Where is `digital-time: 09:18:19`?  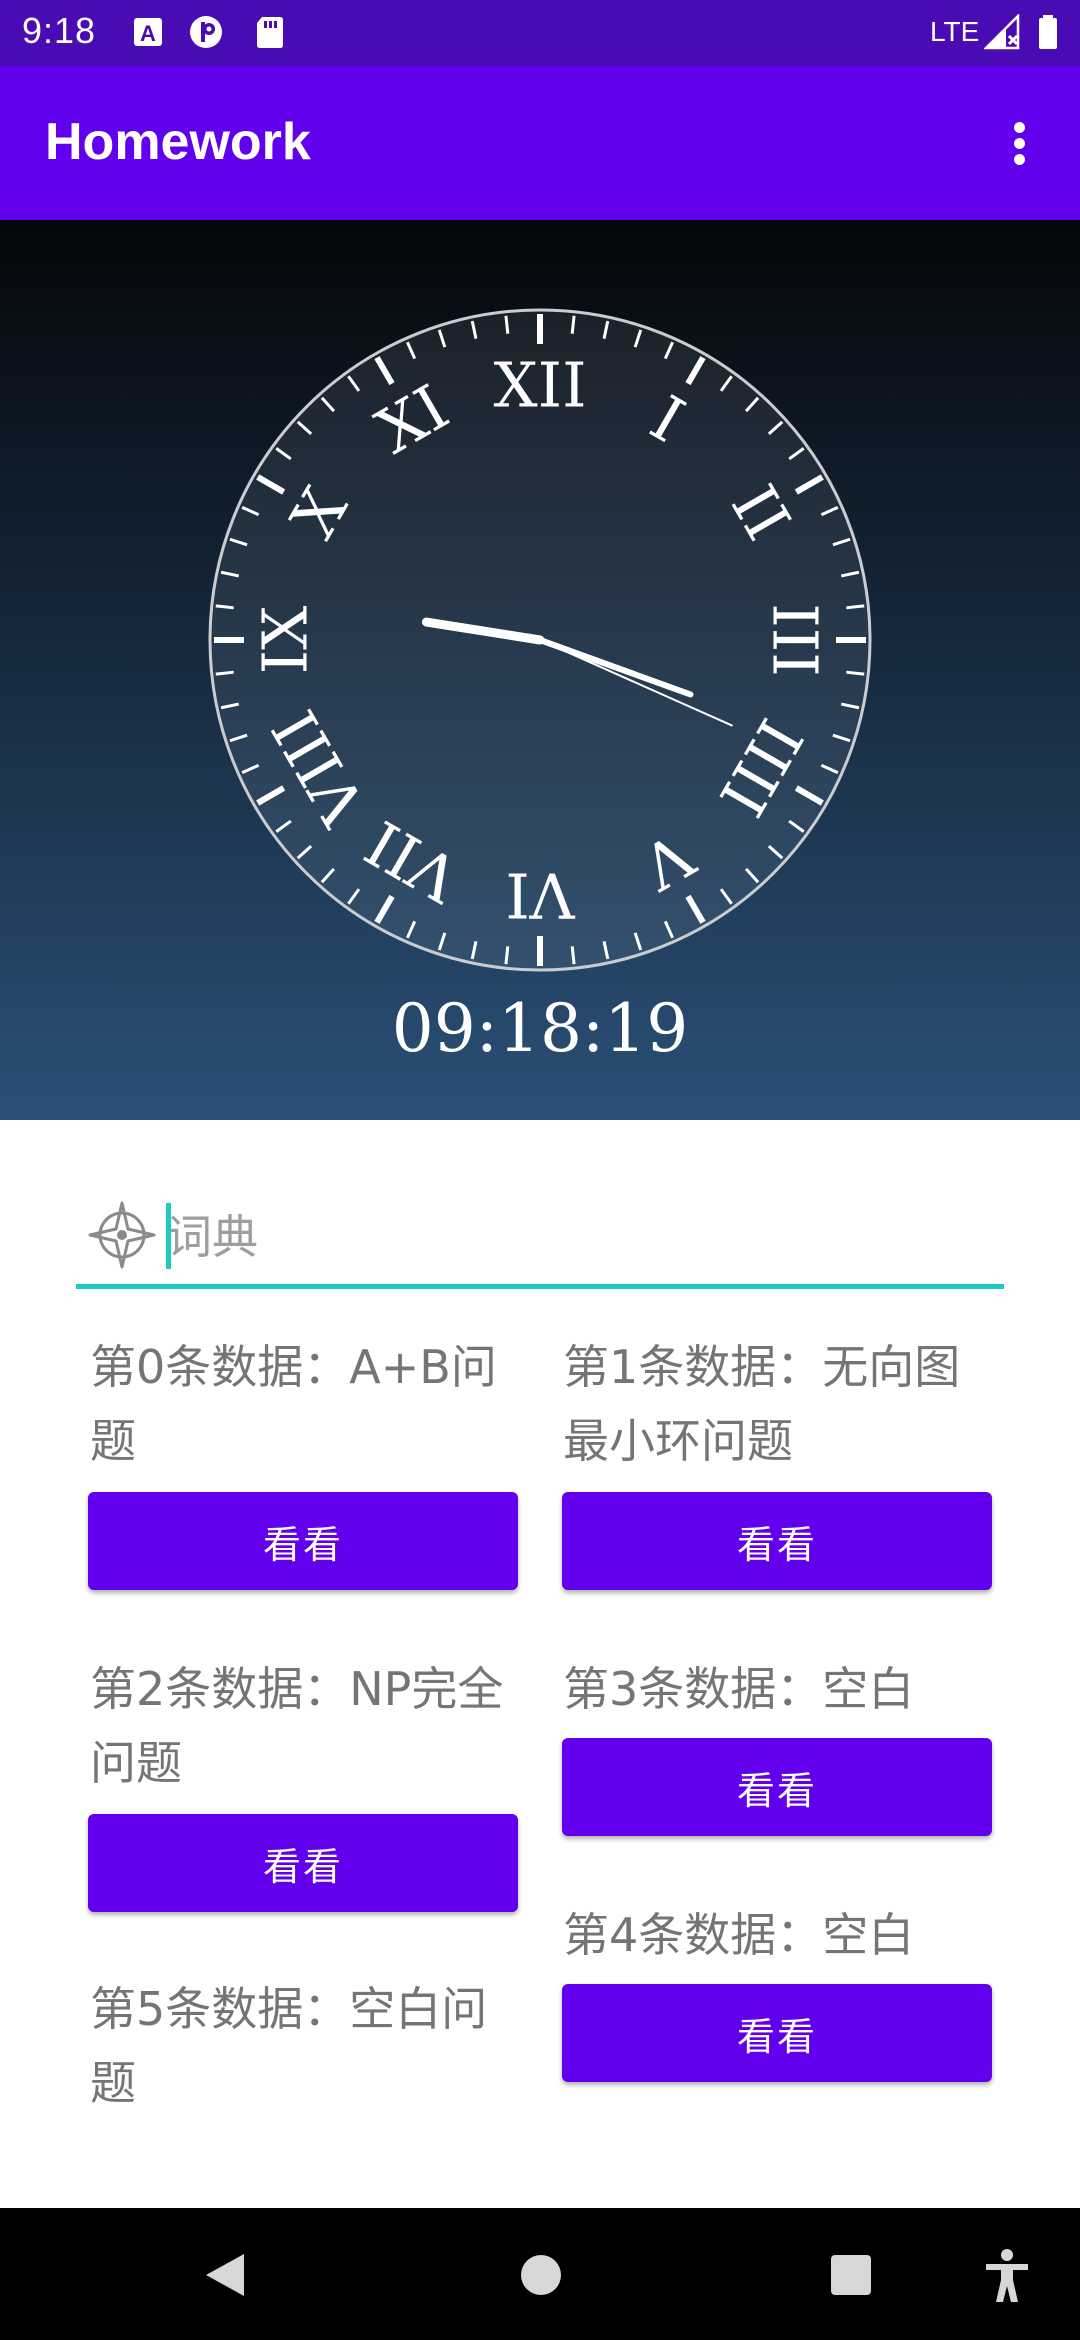 digital-time: 09:18:19 is located at coordinates (540, 1028).